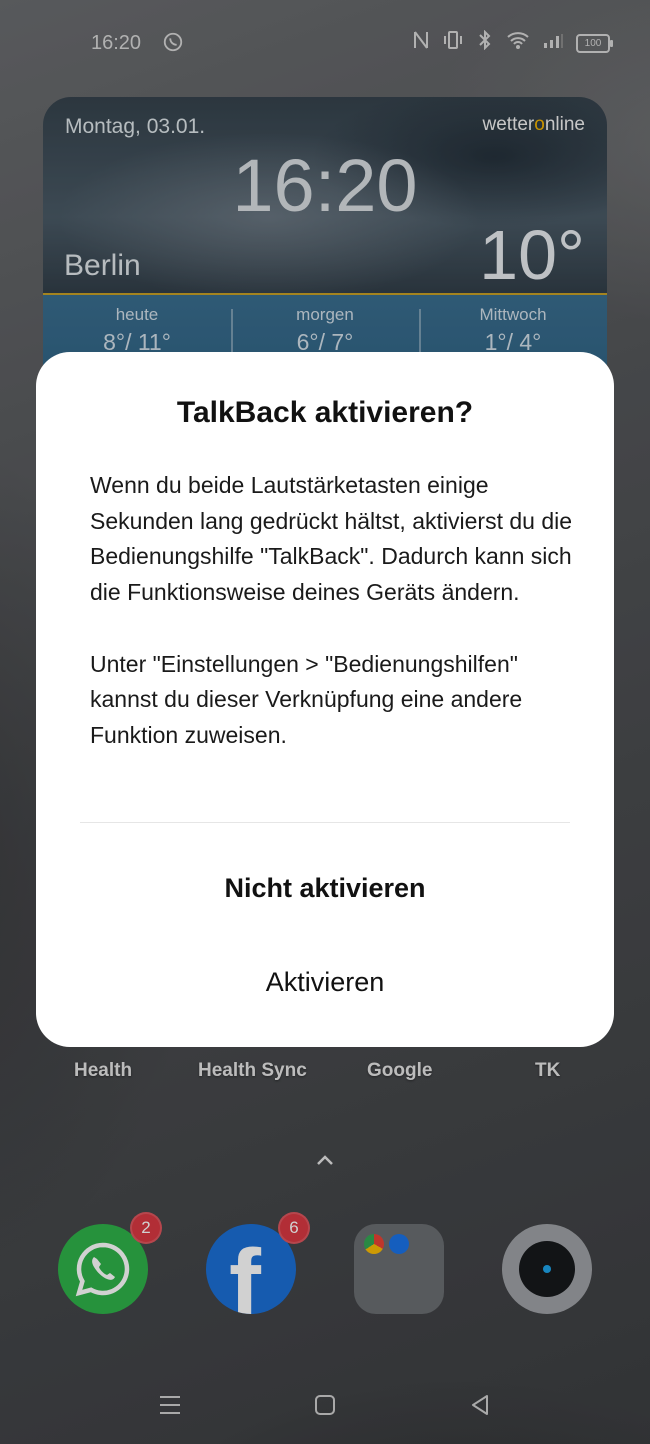  I want to click on do-not-activate-button: Nicht aktivieren, so click(325, 888).